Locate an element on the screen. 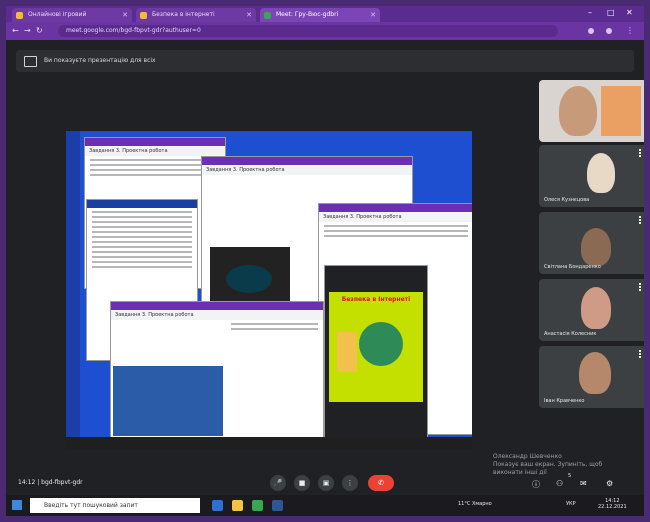  file-explorer-icon is located at coordinates (237, 505).